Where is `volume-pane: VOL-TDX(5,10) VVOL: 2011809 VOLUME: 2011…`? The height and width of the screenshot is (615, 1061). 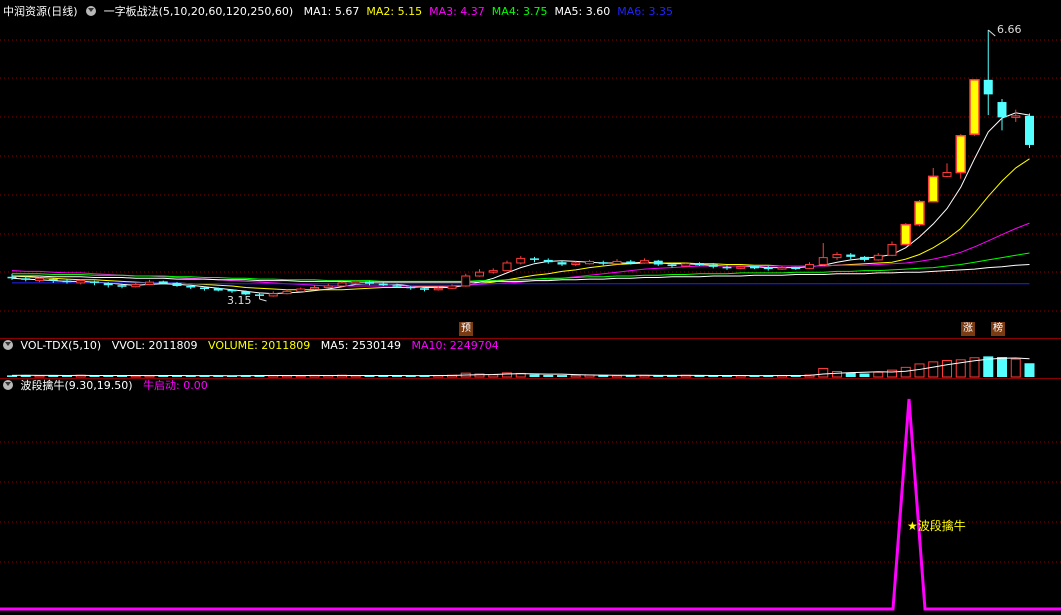
volume-pane: VOL-TDX(5,10) VVOL: 2011809 VOLUME: 2011… is located at coordinates (530, 358).